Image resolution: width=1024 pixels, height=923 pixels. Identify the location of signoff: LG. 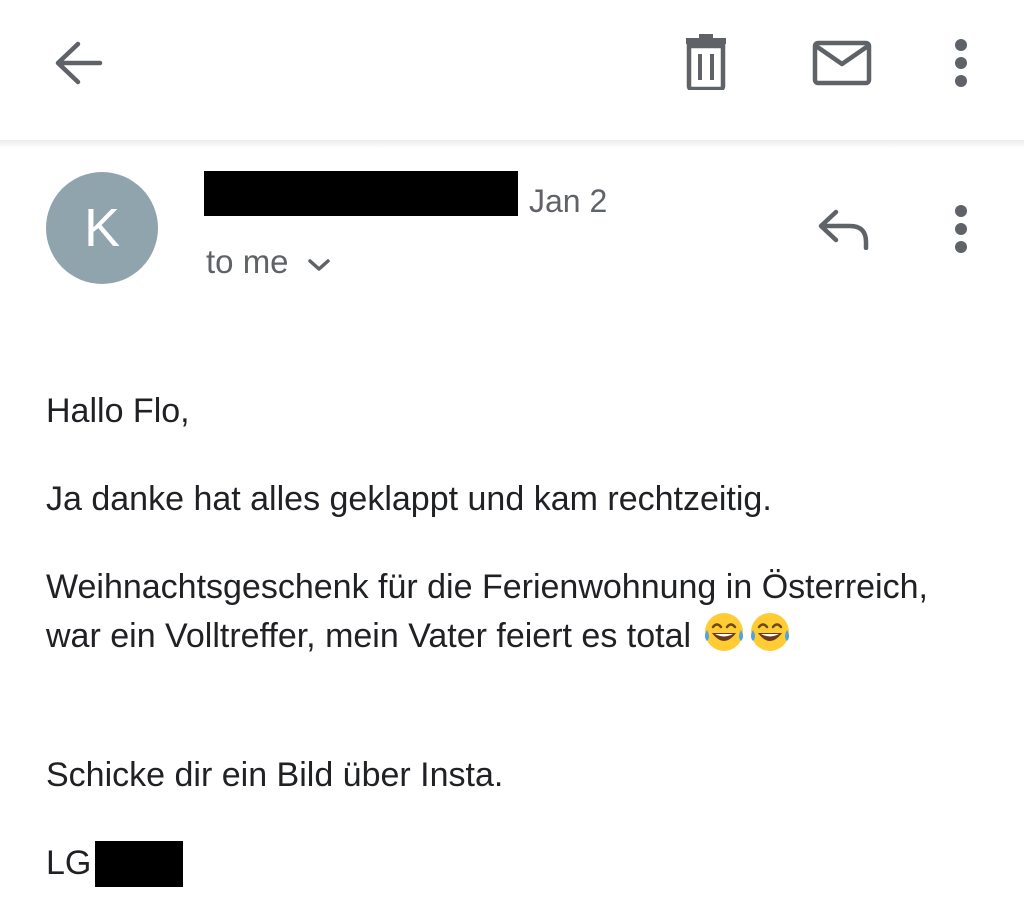
(115, 863).